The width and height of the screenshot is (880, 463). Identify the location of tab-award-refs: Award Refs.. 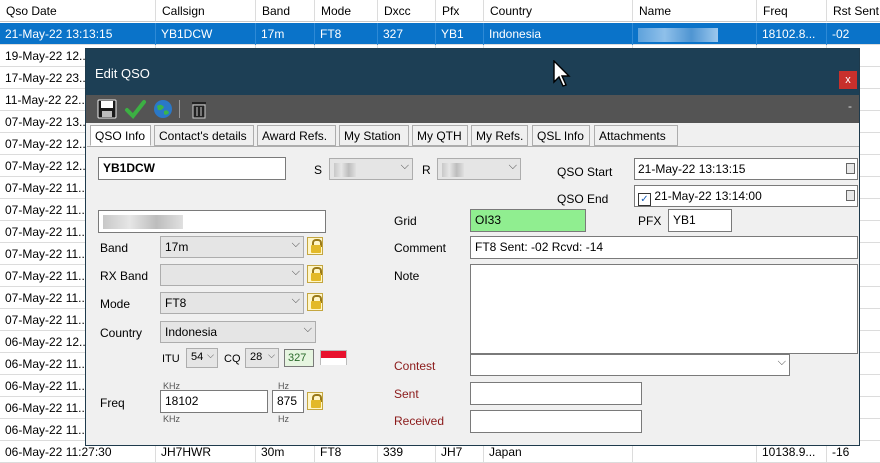
(296, 135).